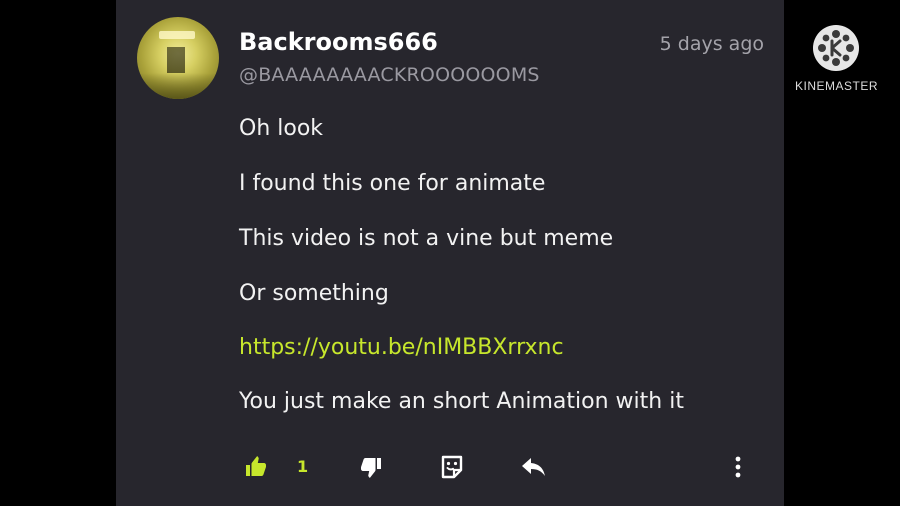  I want to click on avatar, so click(178, 58).